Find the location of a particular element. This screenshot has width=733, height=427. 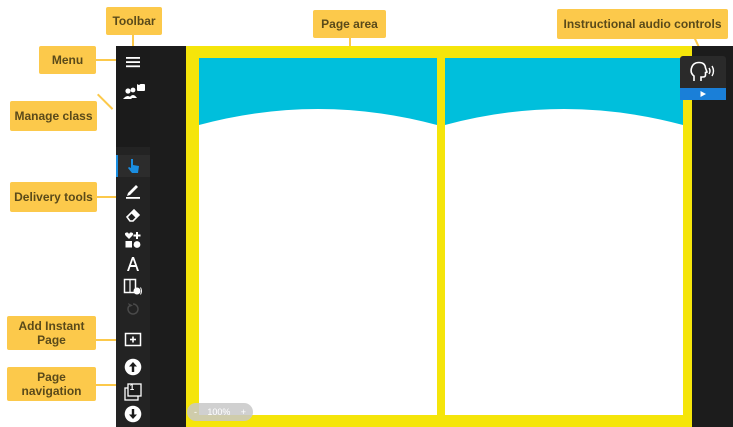

callout-delivery-tools: Delivery tools is located at coordinates (53, 197).